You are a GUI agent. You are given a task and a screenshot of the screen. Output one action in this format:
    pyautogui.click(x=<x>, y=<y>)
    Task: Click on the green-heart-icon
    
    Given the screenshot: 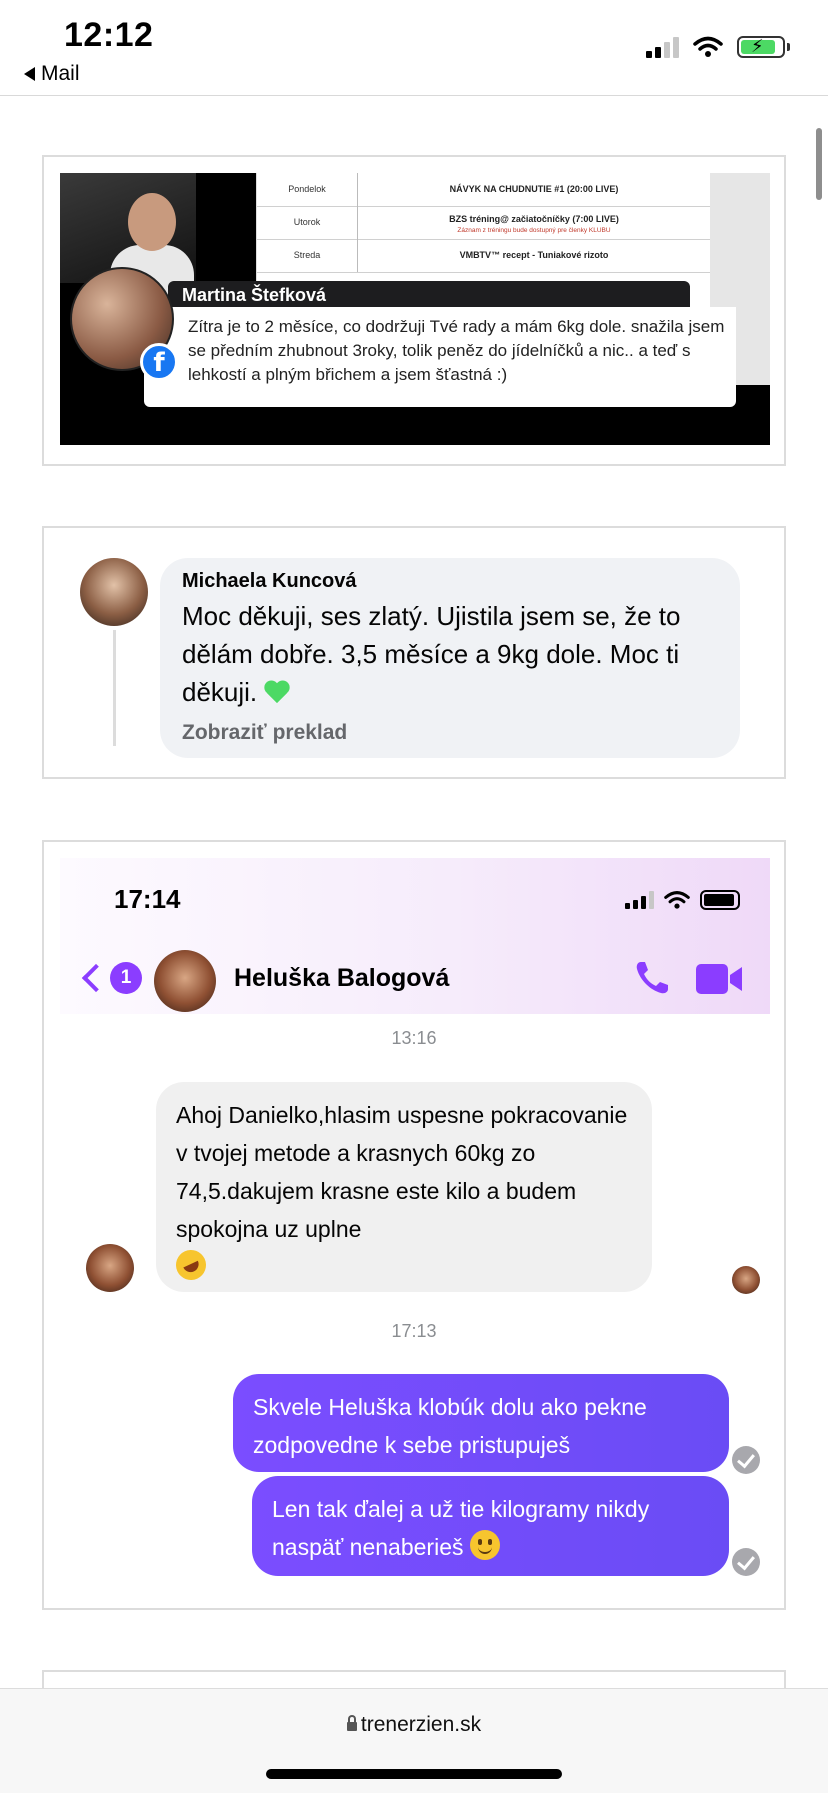 What is the action you would take?
    pyautogui.click(x=277, y=692)
    